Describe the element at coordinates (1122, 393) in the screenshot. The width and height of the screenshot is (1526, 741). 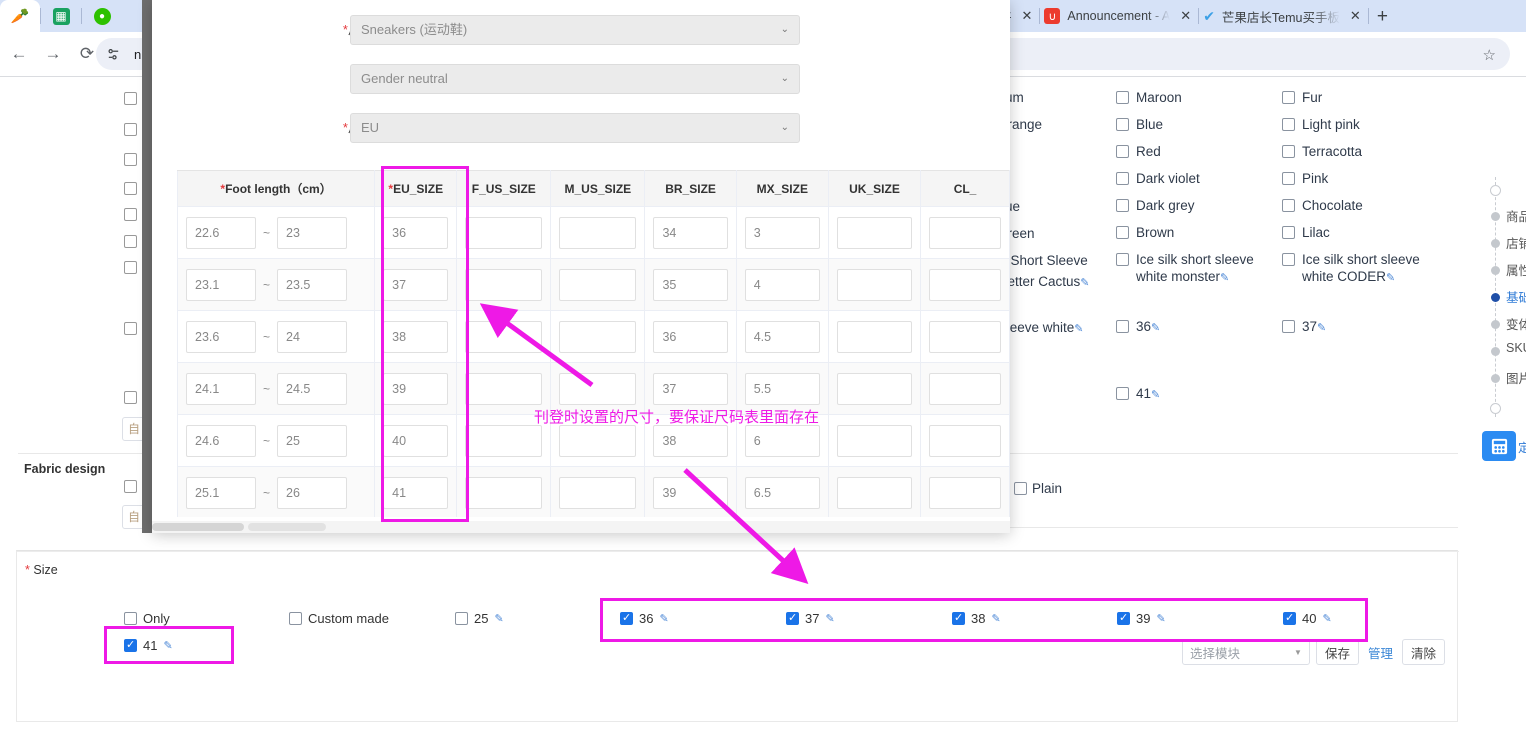
I see `size-checkbox-41-behind` at that location.